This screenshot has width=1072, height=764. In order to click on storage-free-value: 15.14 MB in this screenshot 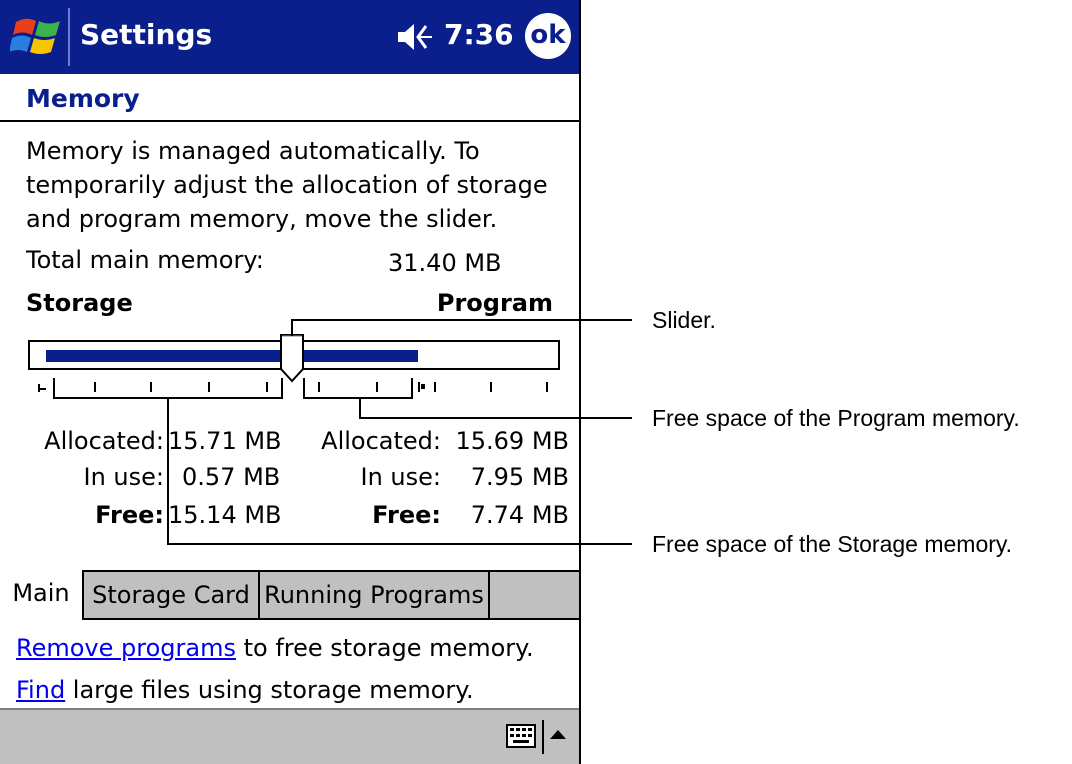, I will do `click(225, 515)`.